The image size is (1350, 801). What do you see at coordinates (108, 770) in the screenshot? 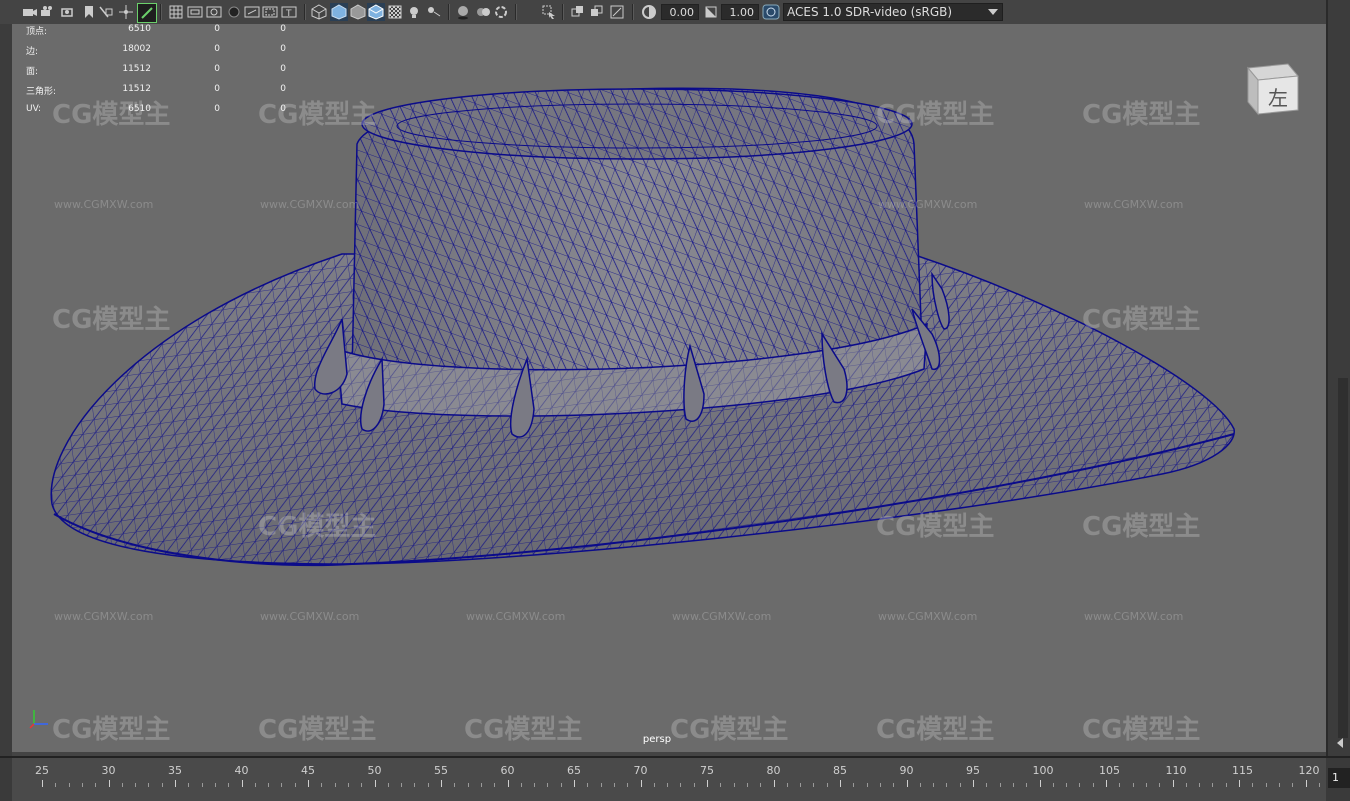
I see `tick-label: 30` at bounding box center [108, 770].